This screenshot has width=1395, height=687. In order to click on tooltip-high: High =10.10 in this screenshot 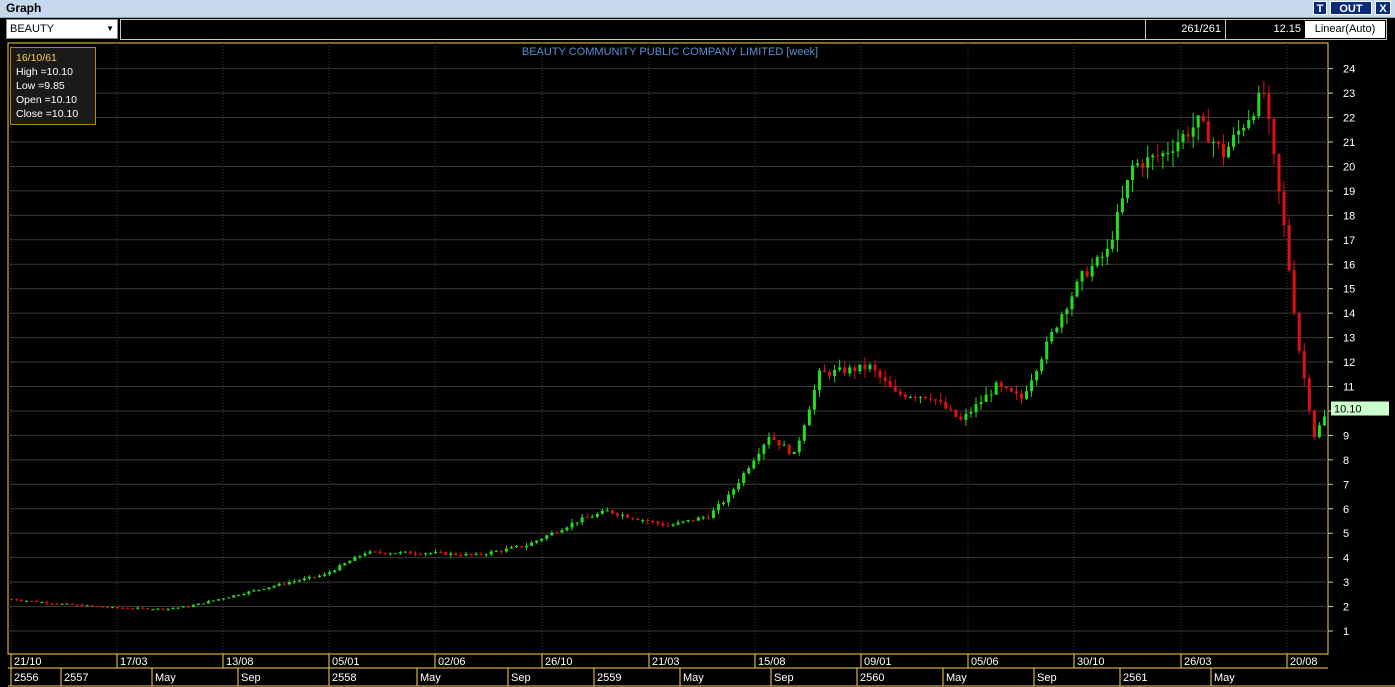, I will do `click(44, 72)`.